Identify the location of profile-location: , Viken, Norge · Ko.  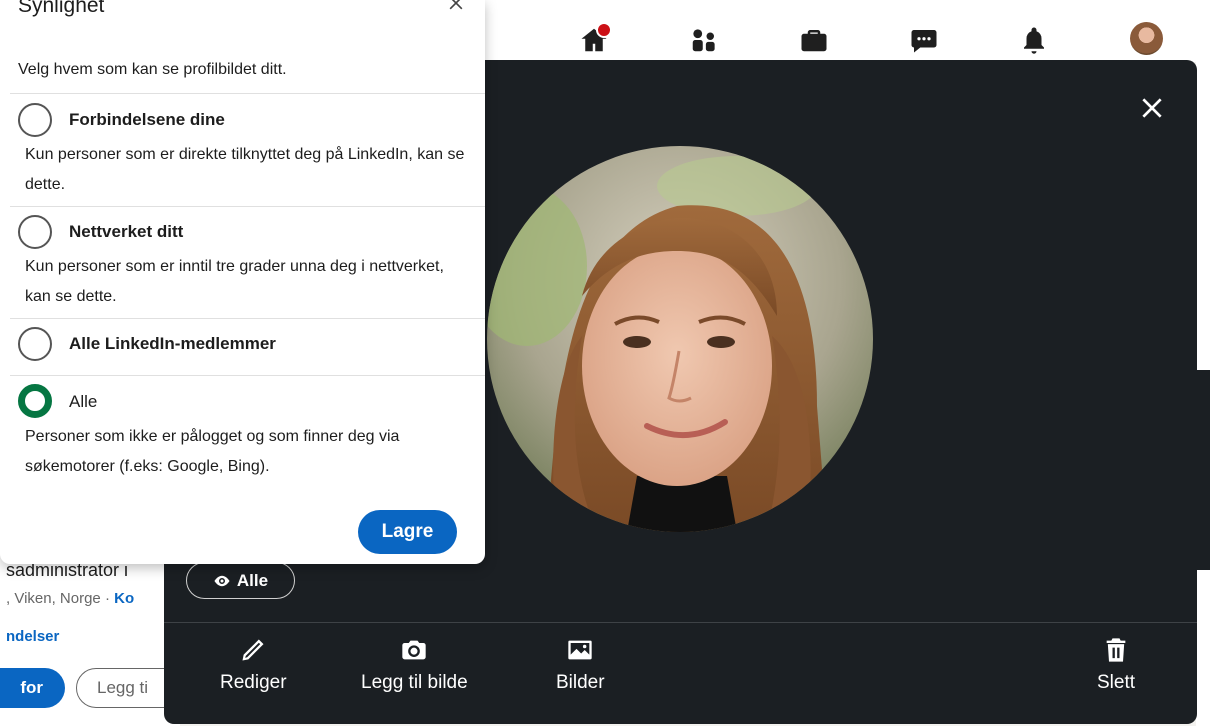
(70, 598).